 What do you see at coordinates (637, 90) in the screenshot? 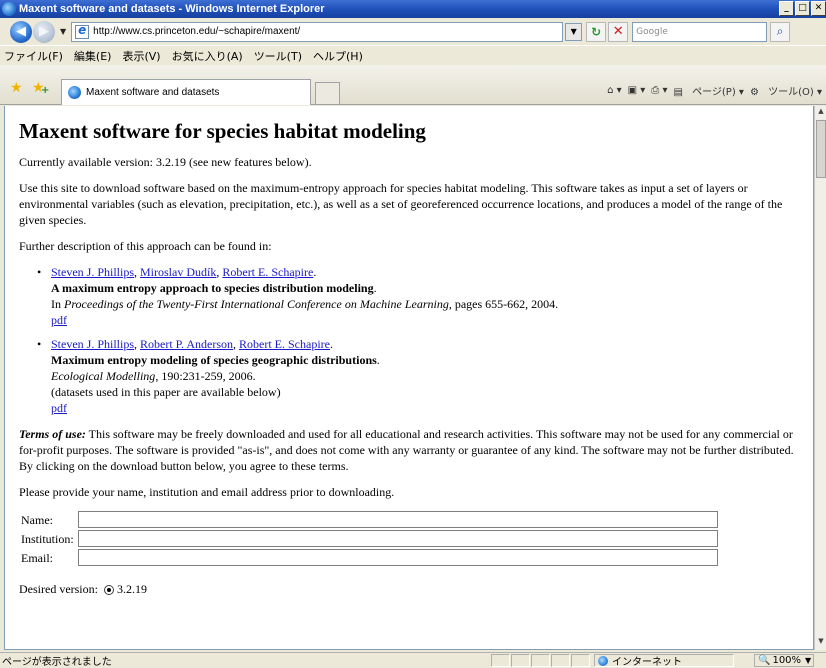
I see `feeds-icon: ▣ ▾` at bounding box center [637, 90].